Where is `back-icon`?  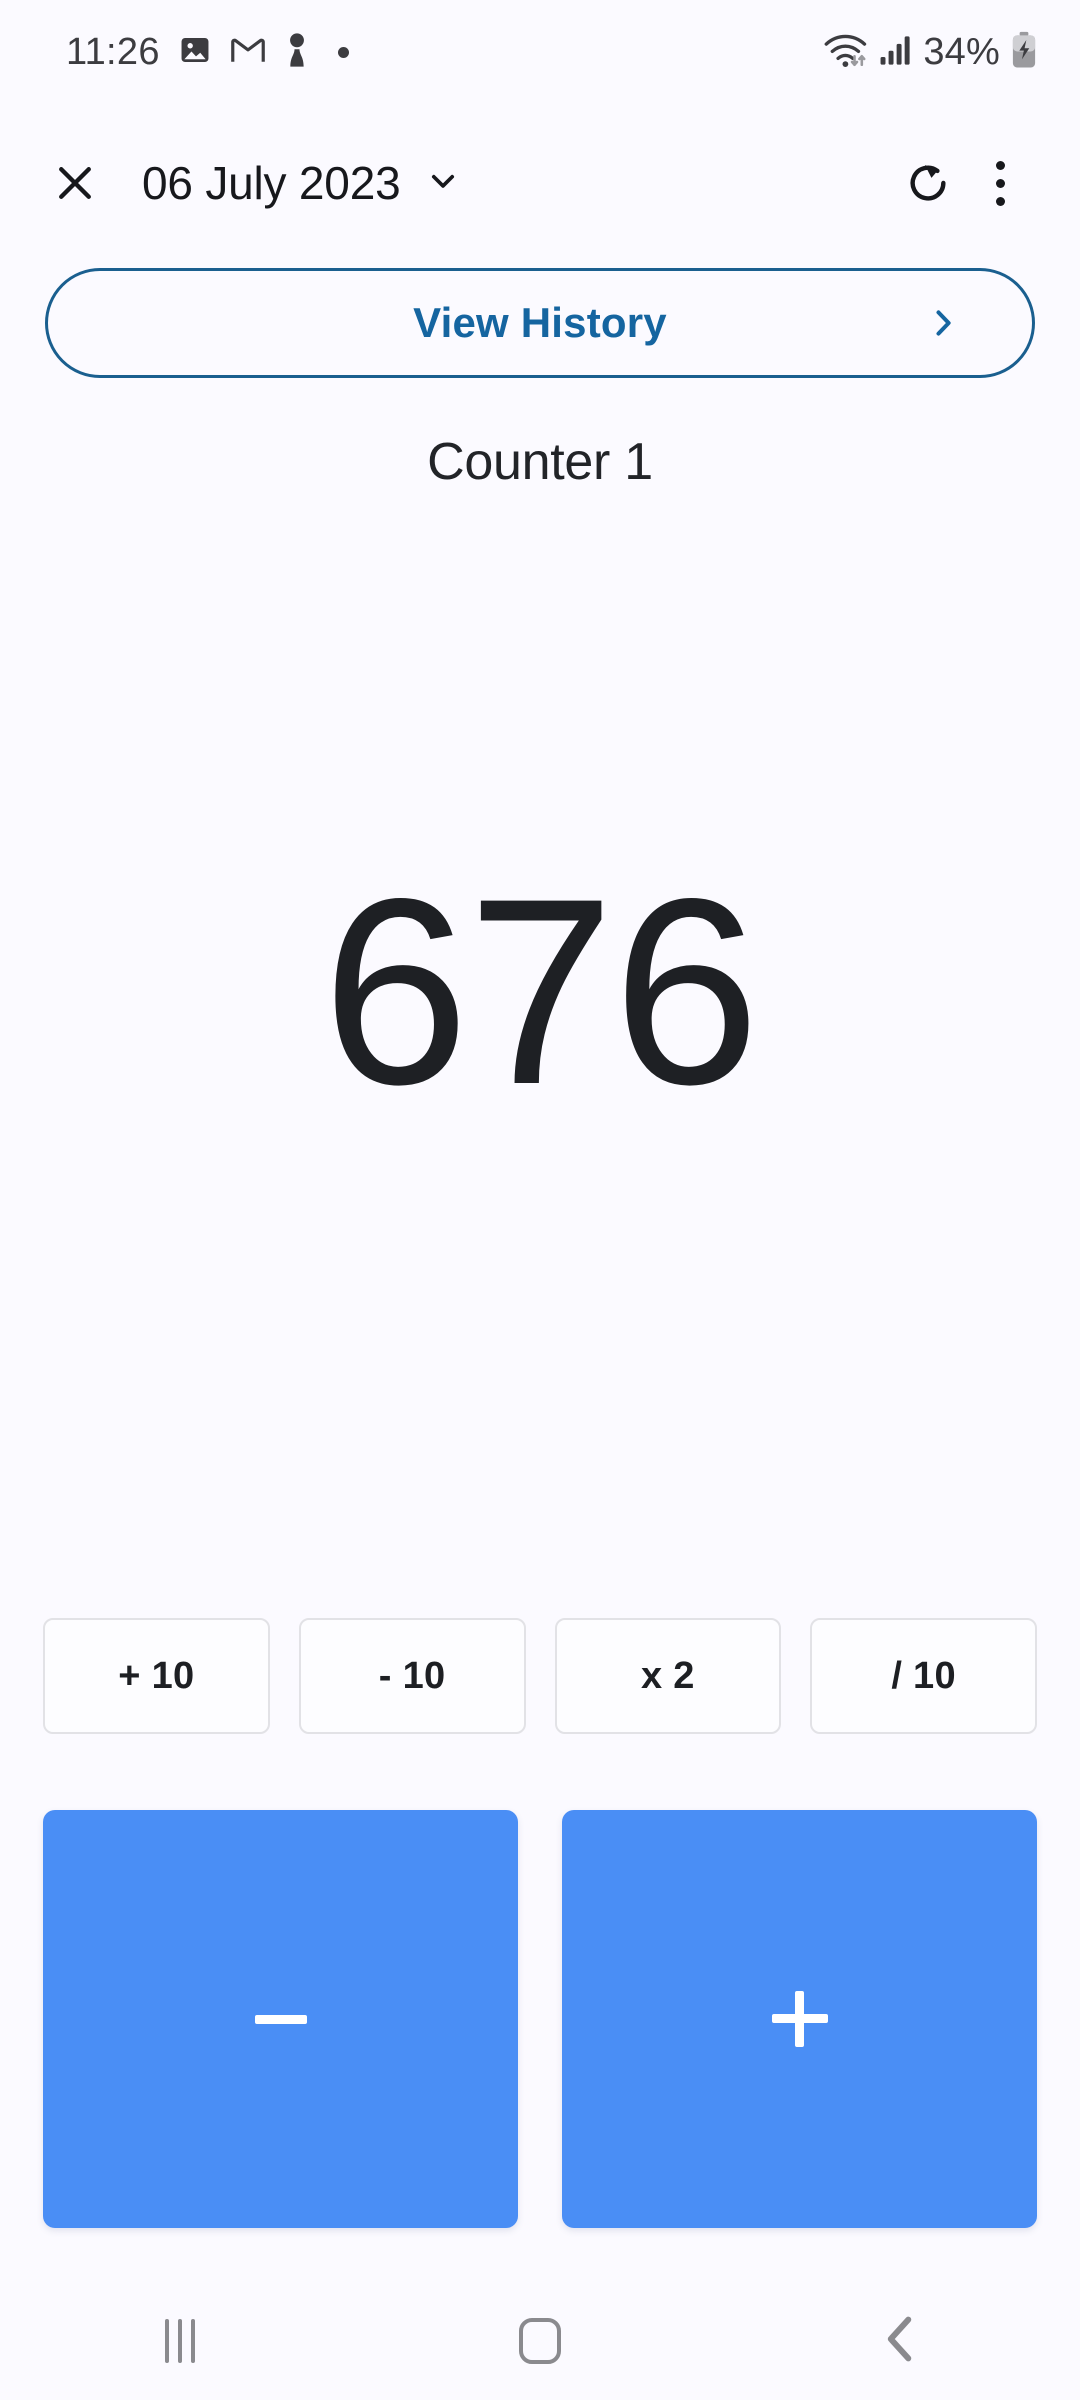
back-icon is located at coordinates (900, 2341).